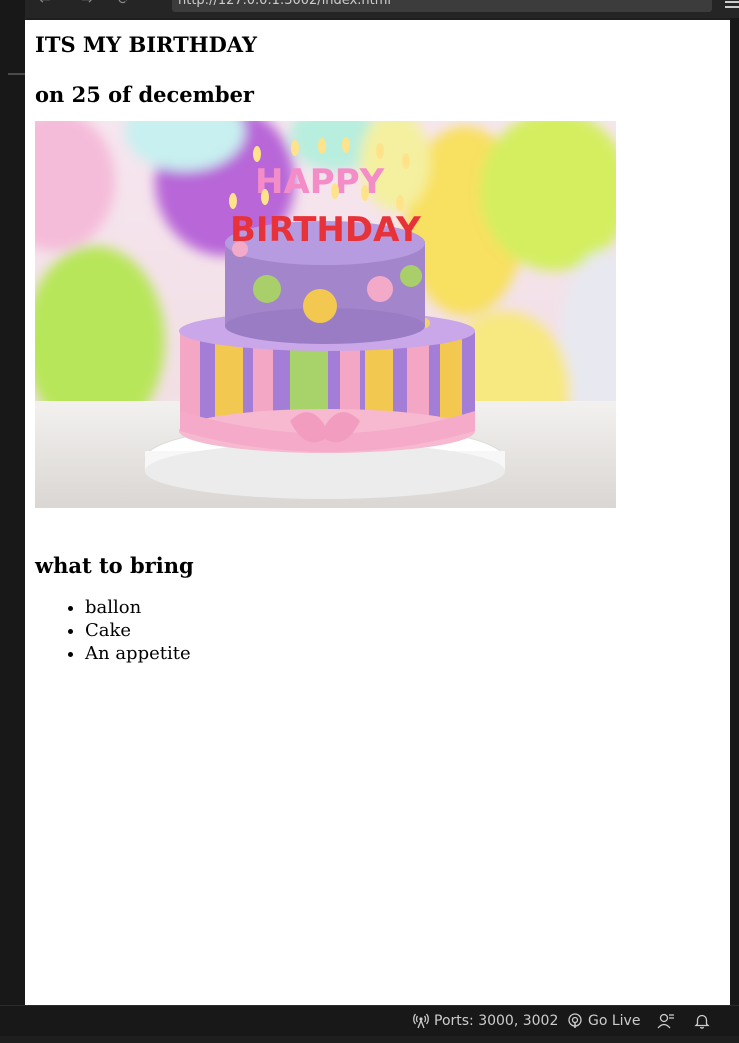 The image size is (739, 1043). Describe the element at coordinates (402, 653) in the screenshot. I see `list-item: An appetite` at that location.